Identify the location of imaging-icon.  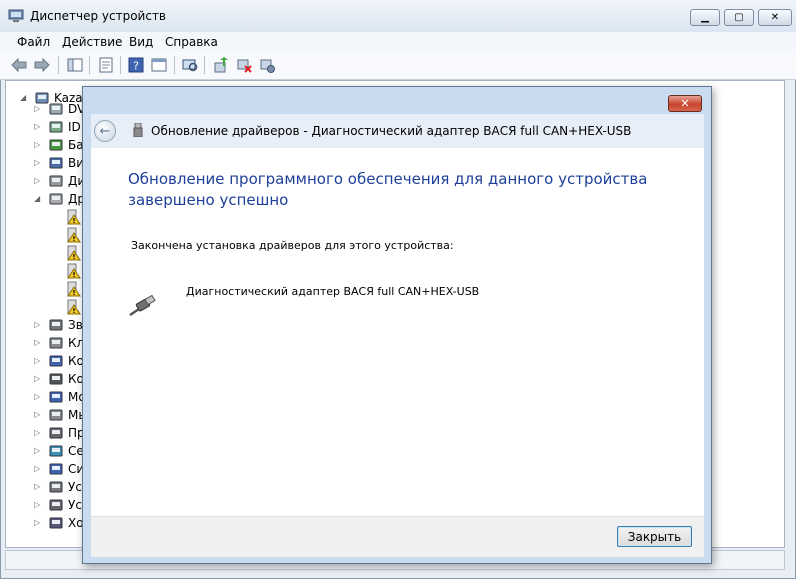
(56, 505).